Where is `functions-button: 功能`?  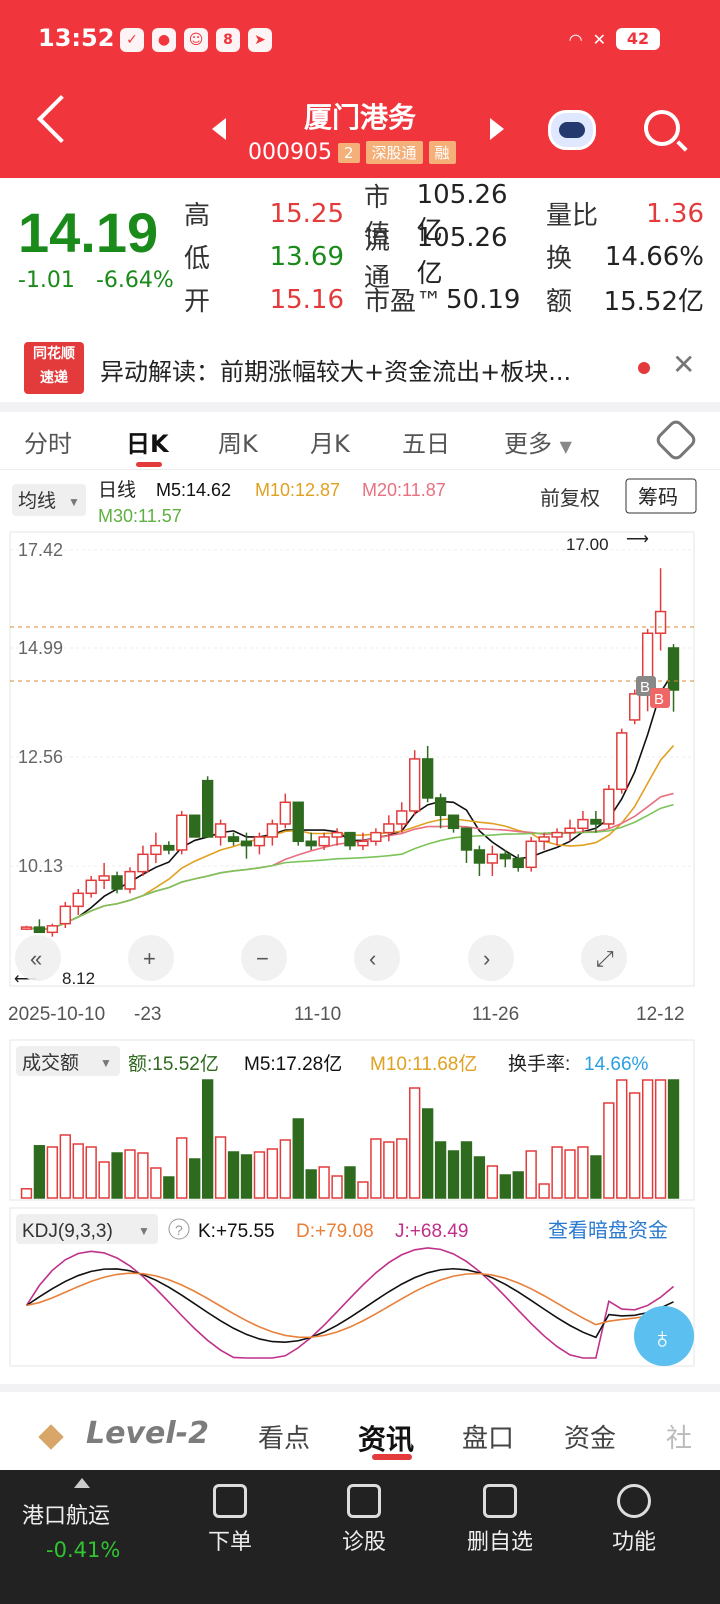 functions-button: 功能 is located at coordinates (634, 1520).